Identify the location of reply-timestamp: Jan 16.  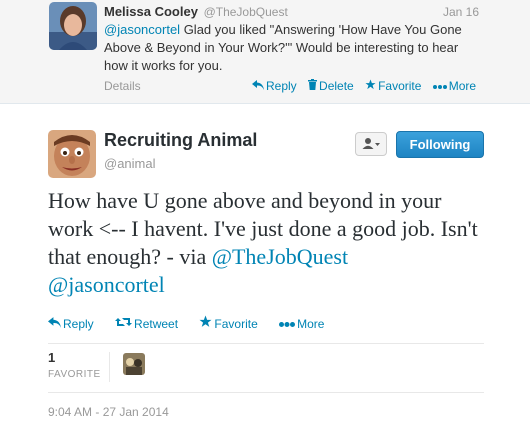
(461, 12).